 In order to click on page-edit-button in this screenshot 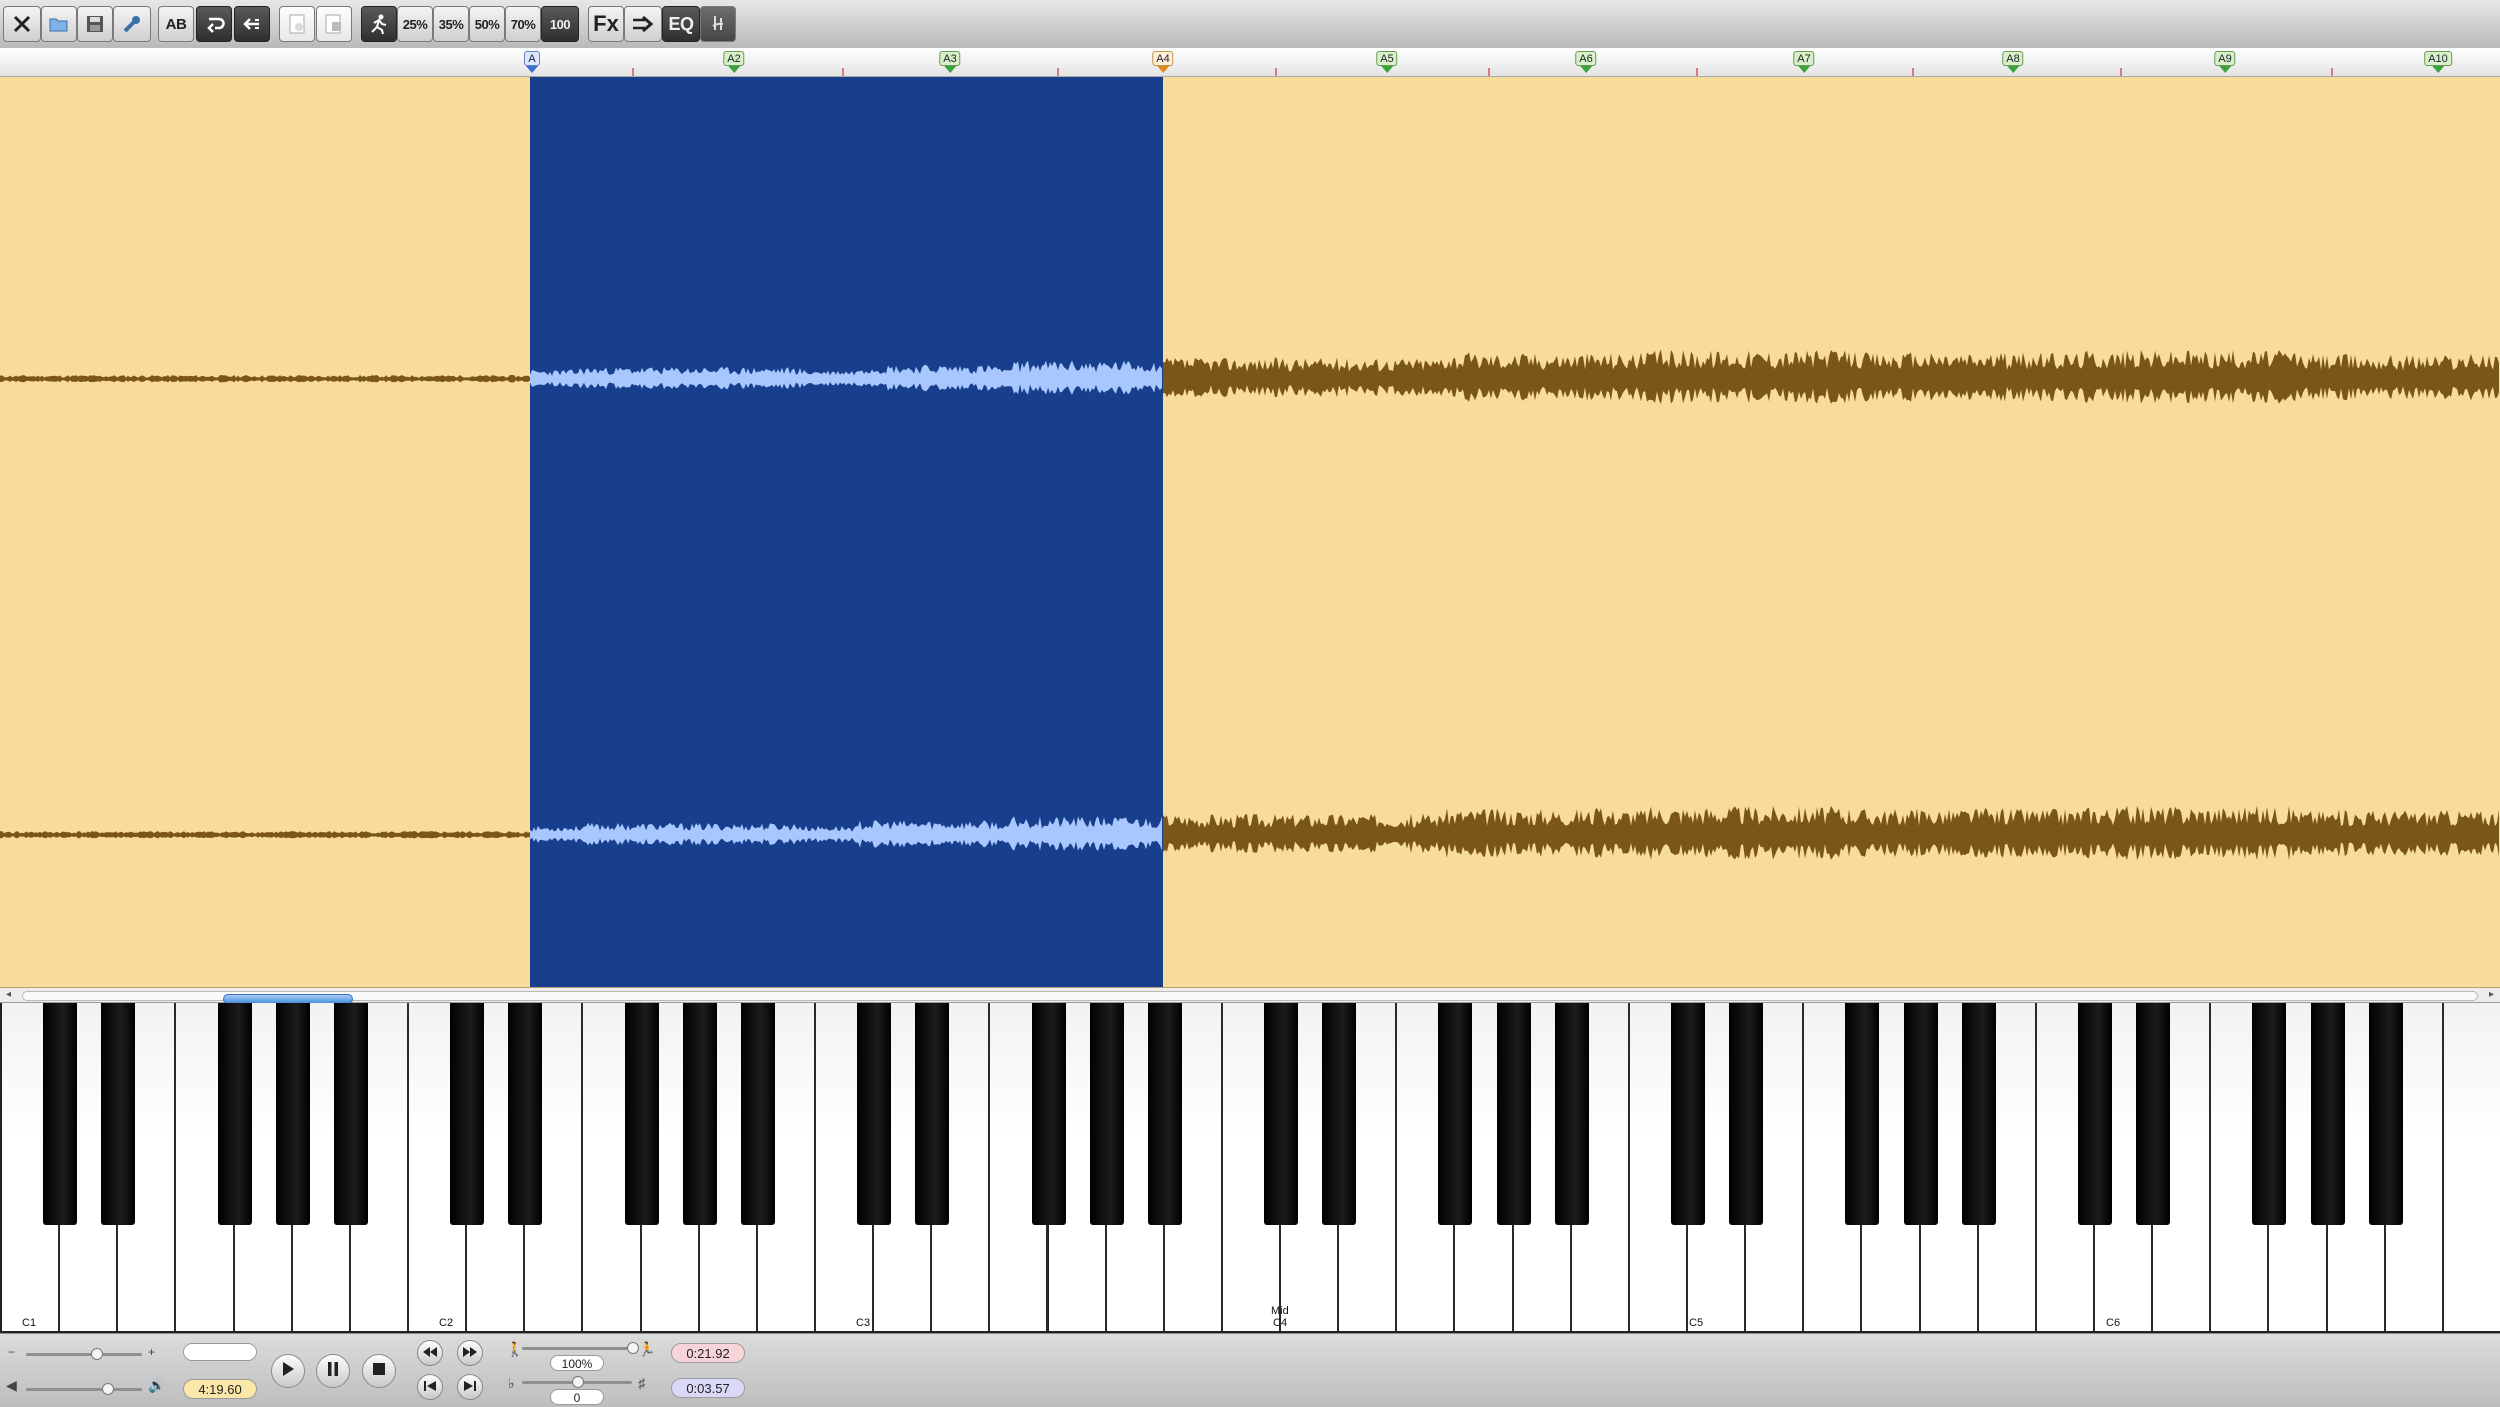, I will do `click(334, 24)`.